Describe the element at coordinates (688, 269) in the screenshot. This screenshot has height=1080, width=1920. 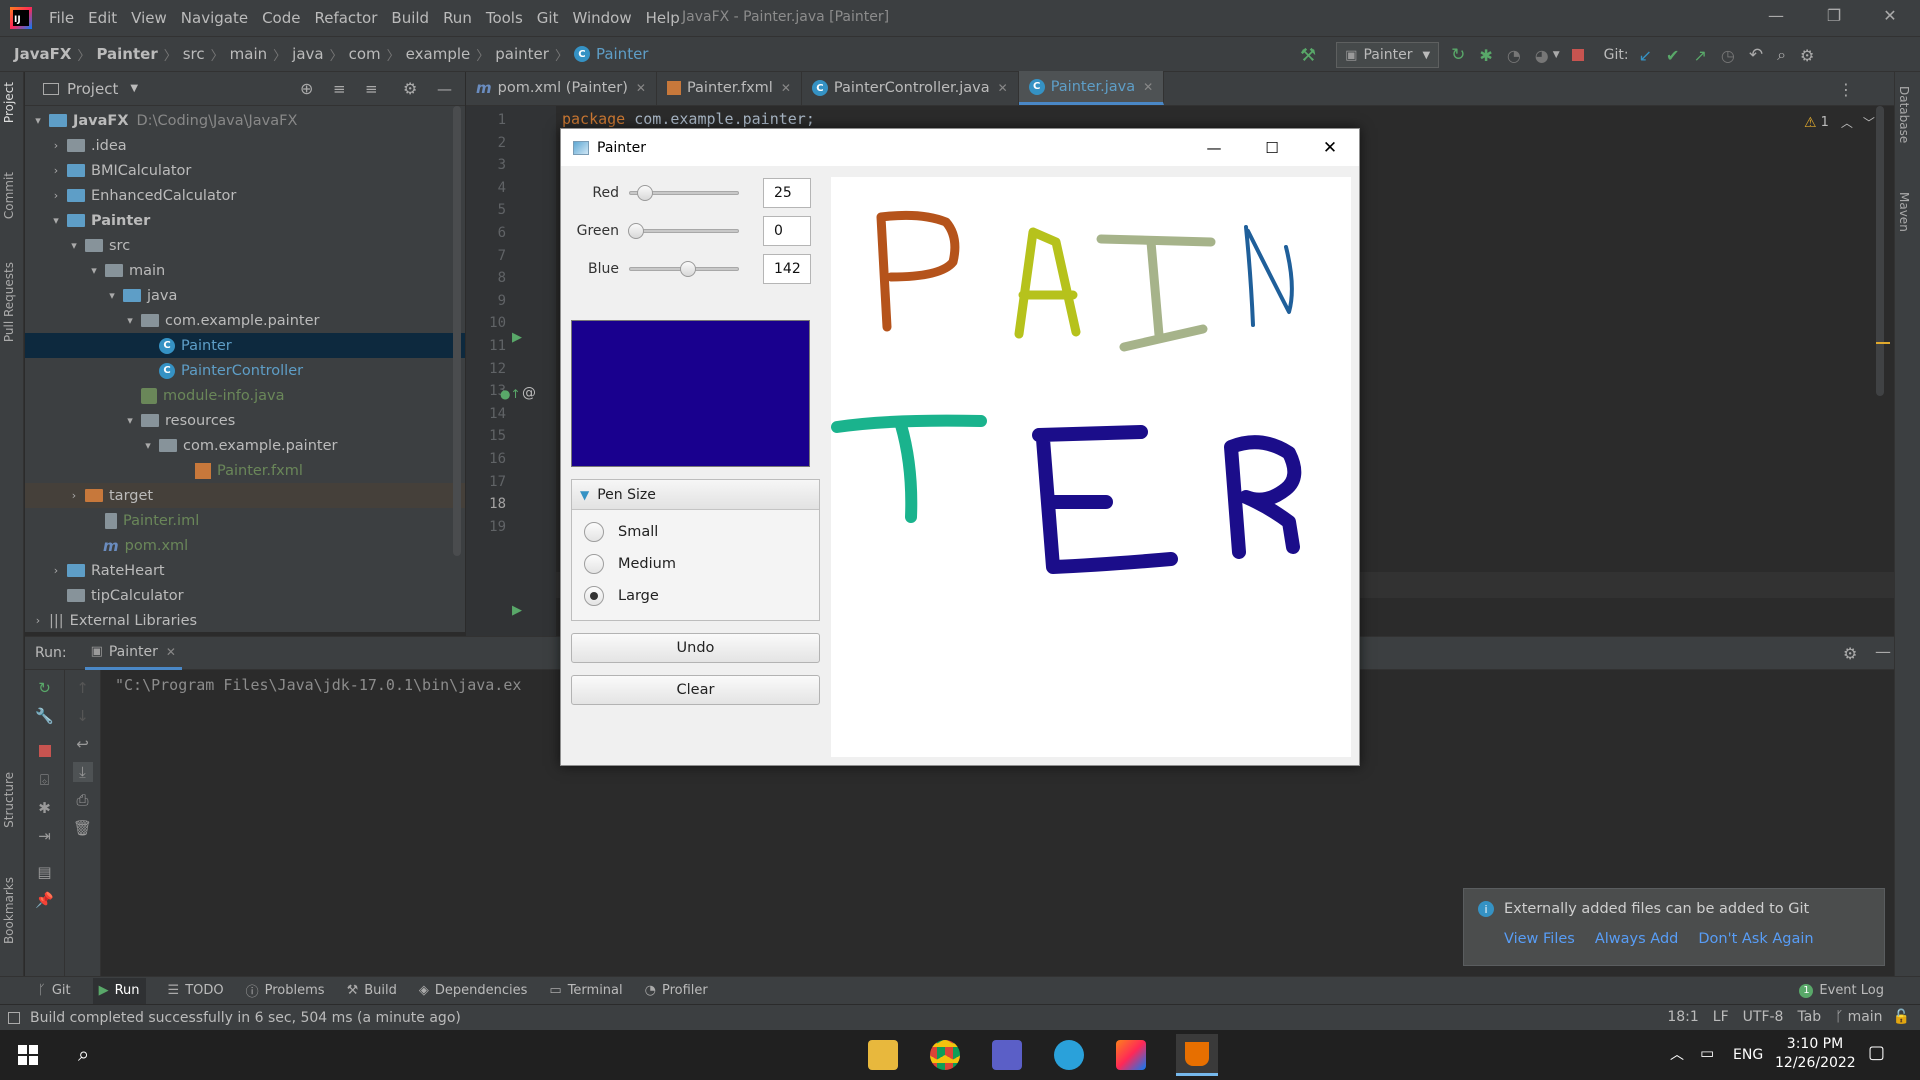
I see `blue-slider-thumb` at that location.